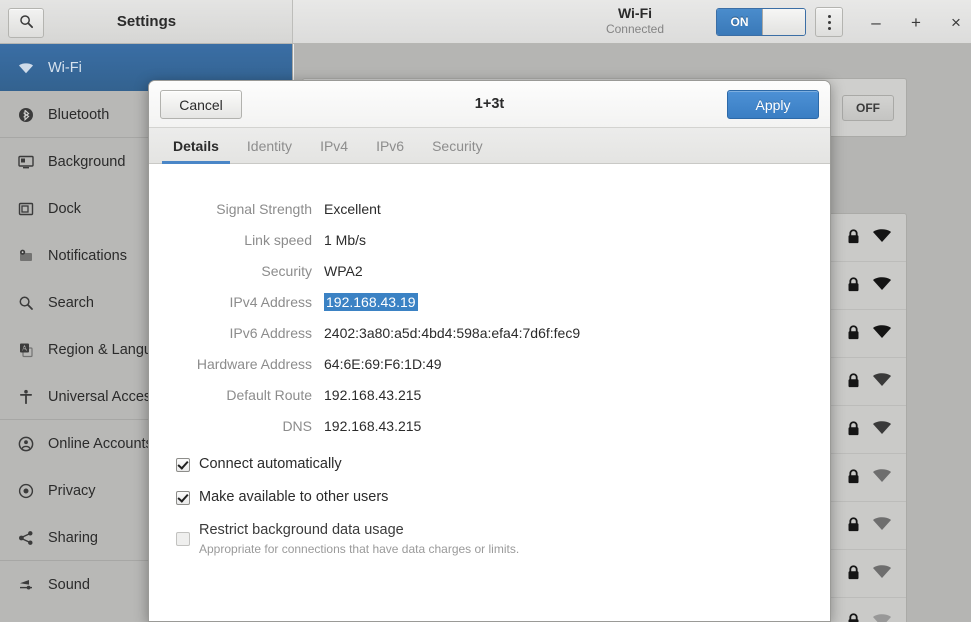 The image size is (971, 622). Describe the element at coordinates (489, 270) in the screenshot. I see `detail-row: Security WPA2` at that location.